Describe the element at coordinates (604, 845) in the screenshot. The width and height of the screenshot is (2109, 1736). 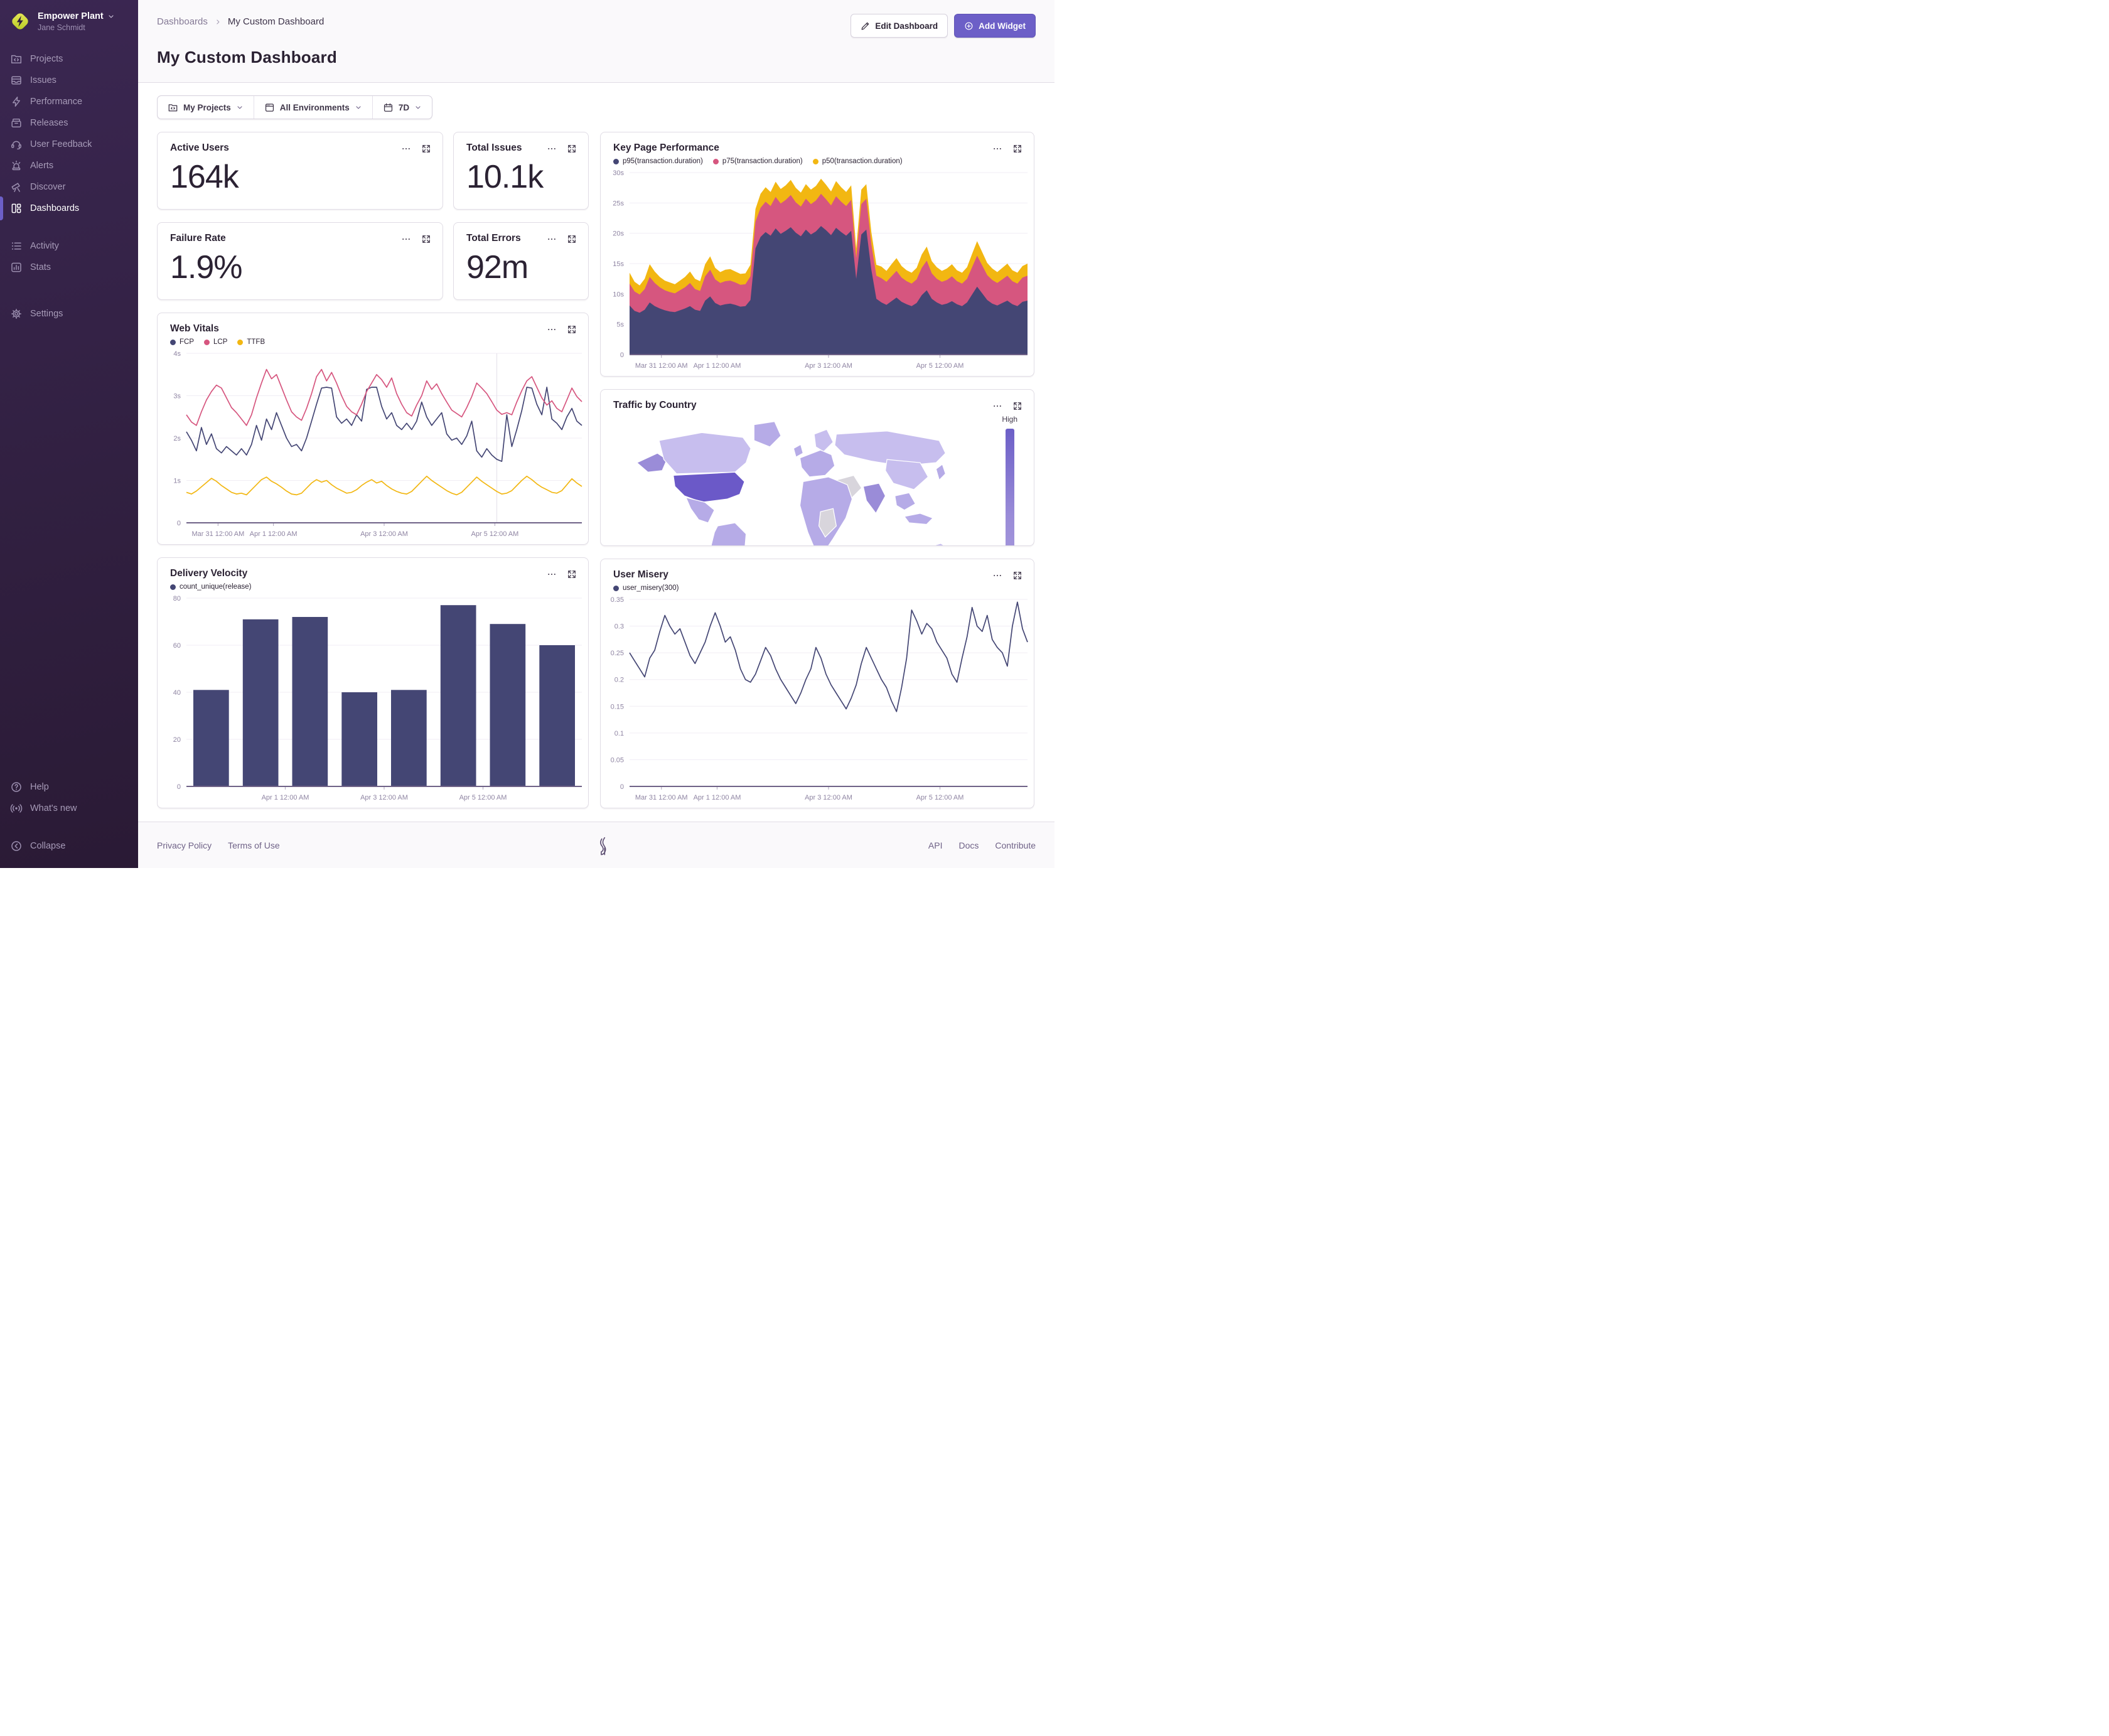
I see `sentry-logo-icon` at that location.